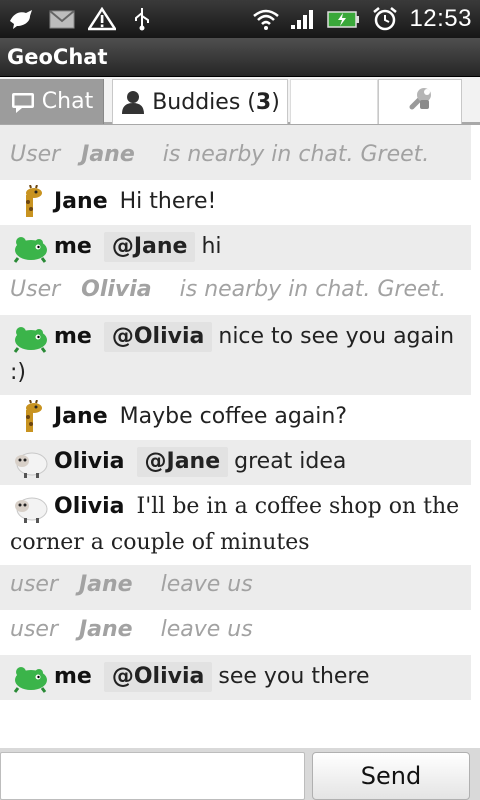 The image size is (480, 800). Describe the element at coordinates (235, 292) in the screenshot. I see `system-message: User Olivia is nearby in chat. Greet.` at that location.